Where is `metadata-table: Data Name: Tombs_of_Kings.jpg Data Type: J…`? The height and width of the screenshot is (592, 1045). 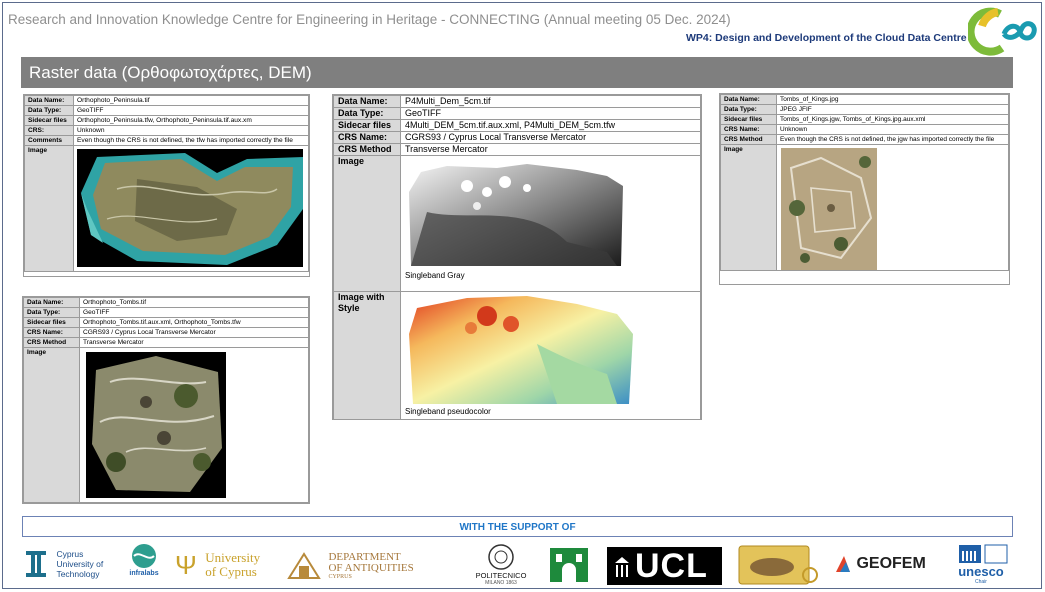 metadata-table: Data Name: Tombs_of_Kings.jpg Data Type: J… is located at coordinates (864, 182).